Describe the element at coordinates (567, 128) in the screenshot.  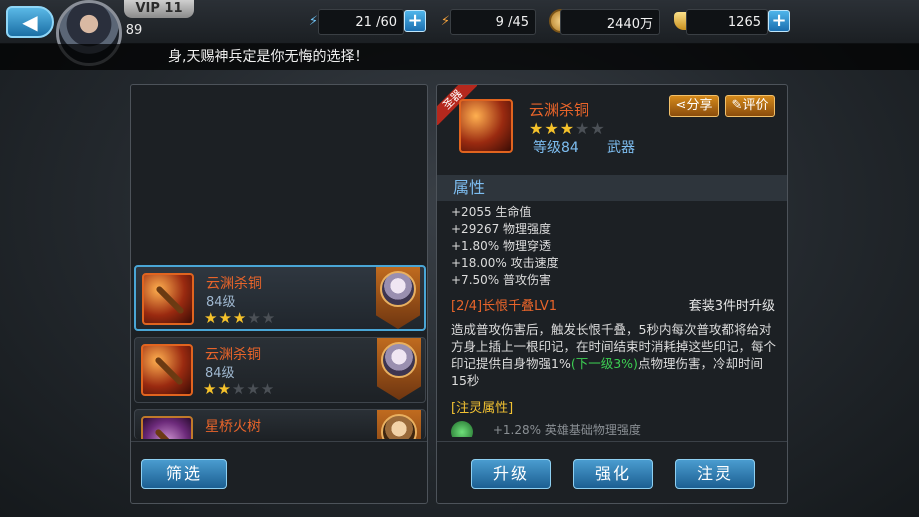
I see `equipment-stars: ★★★★★` at that location.